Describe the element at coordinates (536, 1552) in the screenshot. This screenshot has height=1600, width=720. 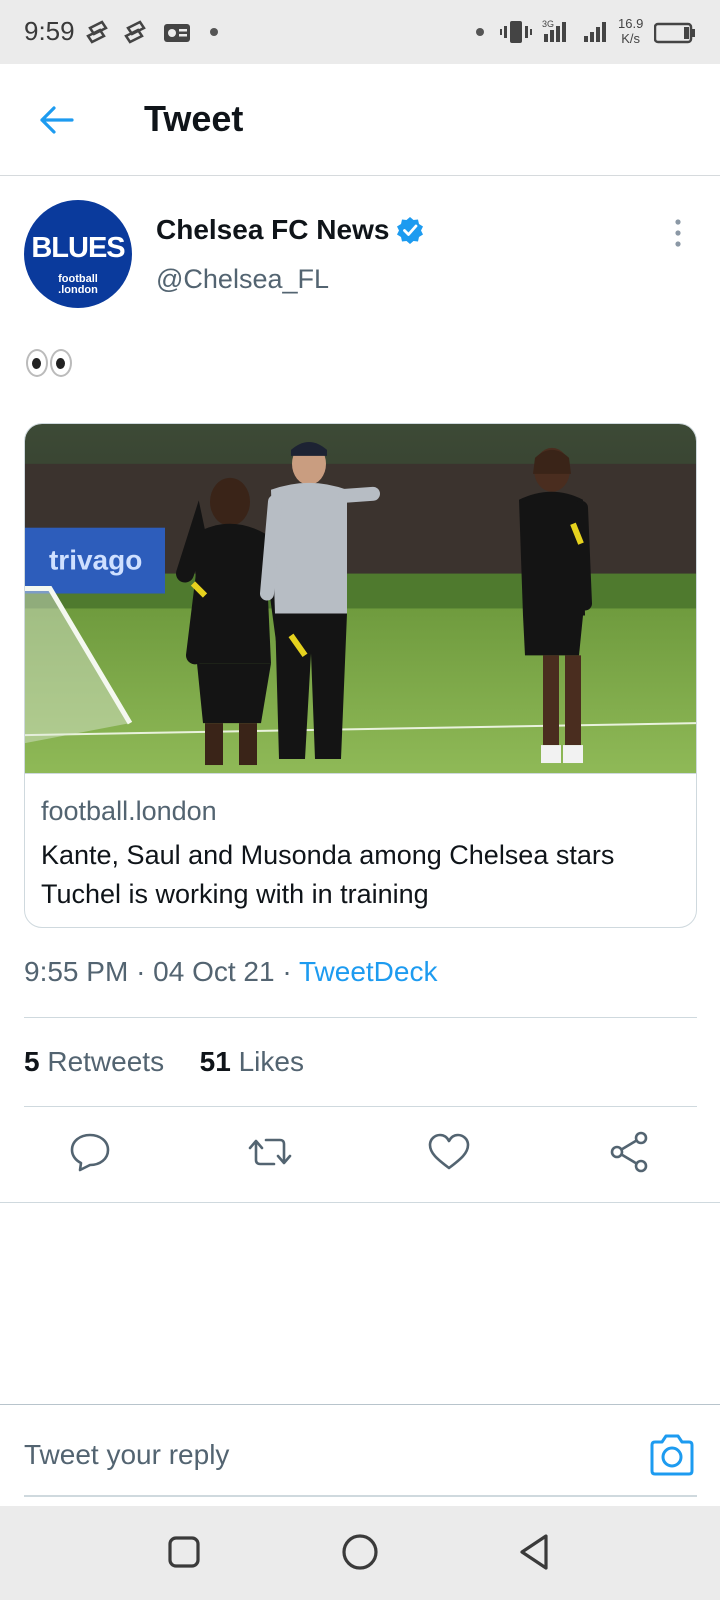
I see `back-nav-icon` at that location.